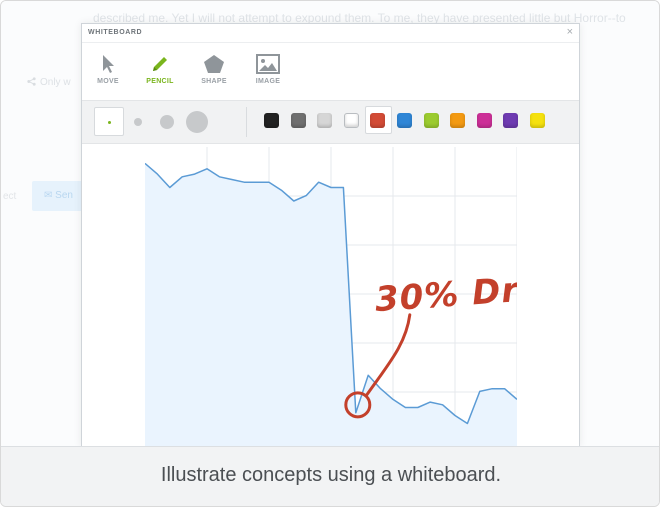 This screenshot has height=507, width=660. What do you see at coordinates (160, 64) in the screenshot?
I see `pencil-icon` at bounding box center [160, 64].